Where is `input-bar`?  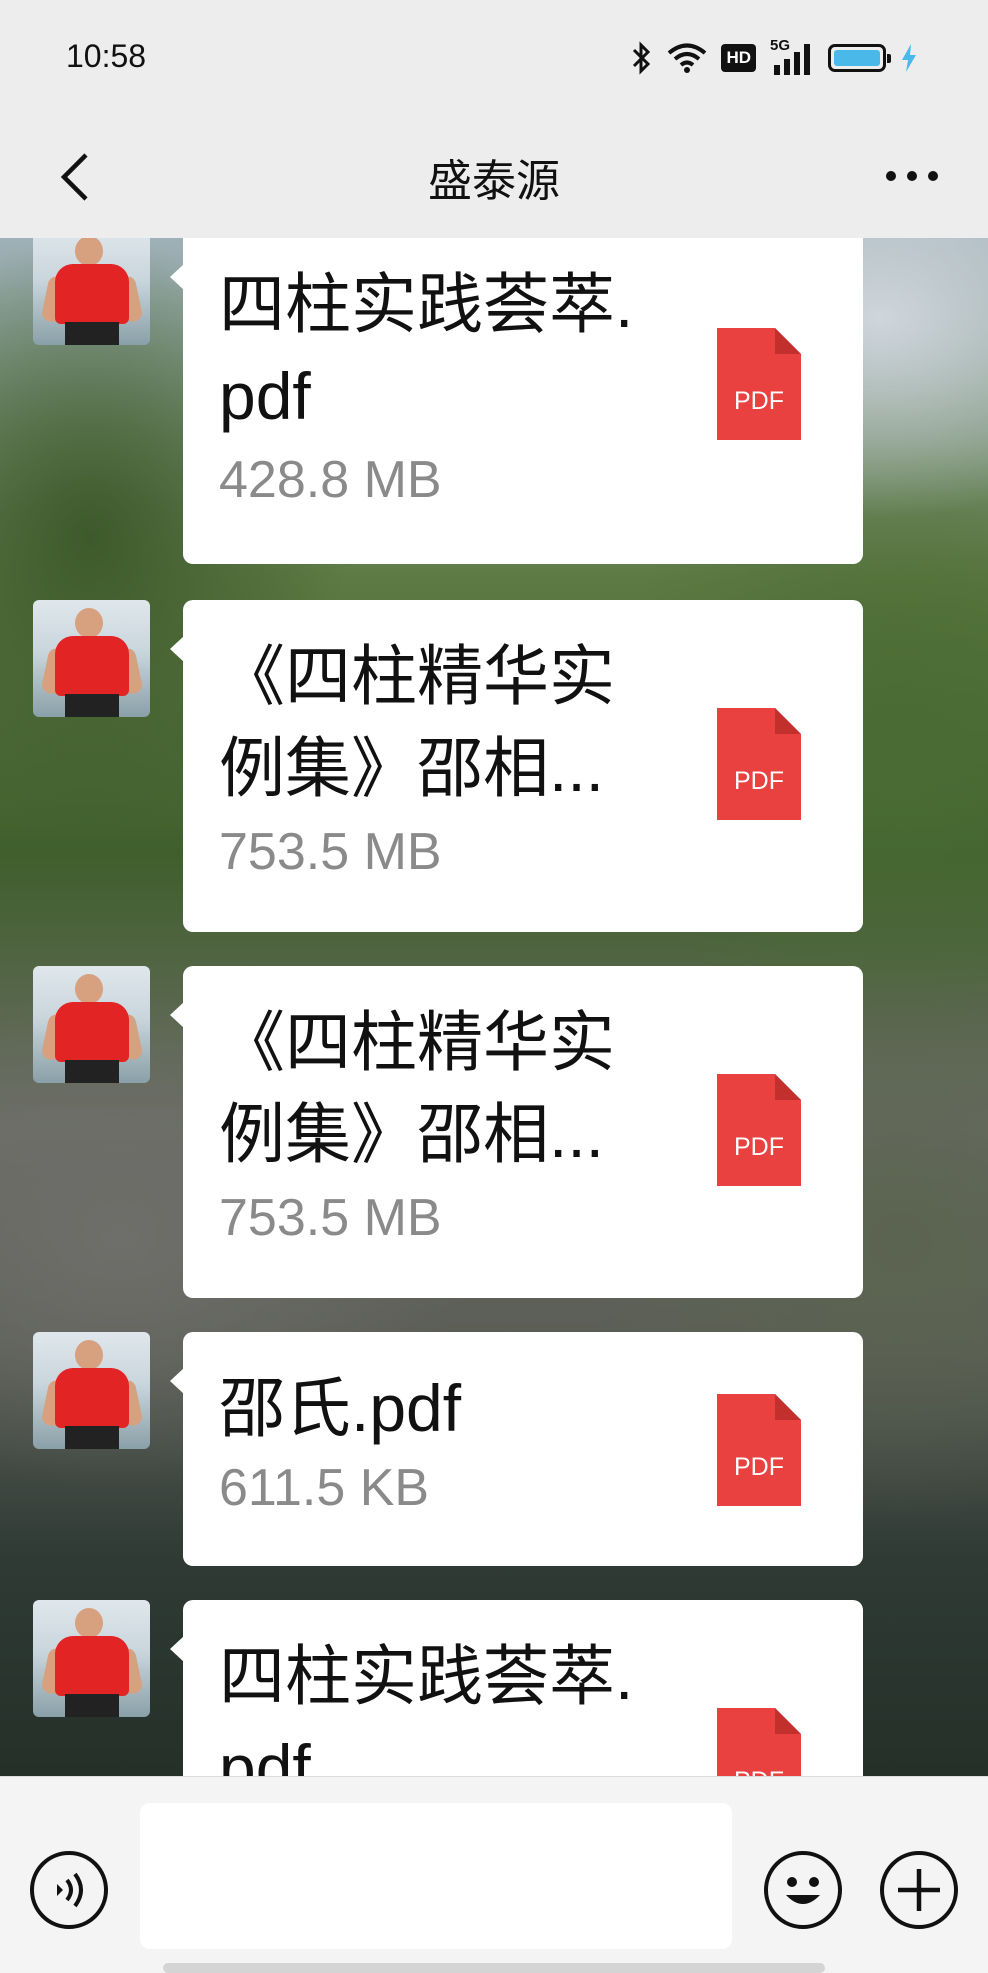
input-bar is located at coordinates (494, 1874).